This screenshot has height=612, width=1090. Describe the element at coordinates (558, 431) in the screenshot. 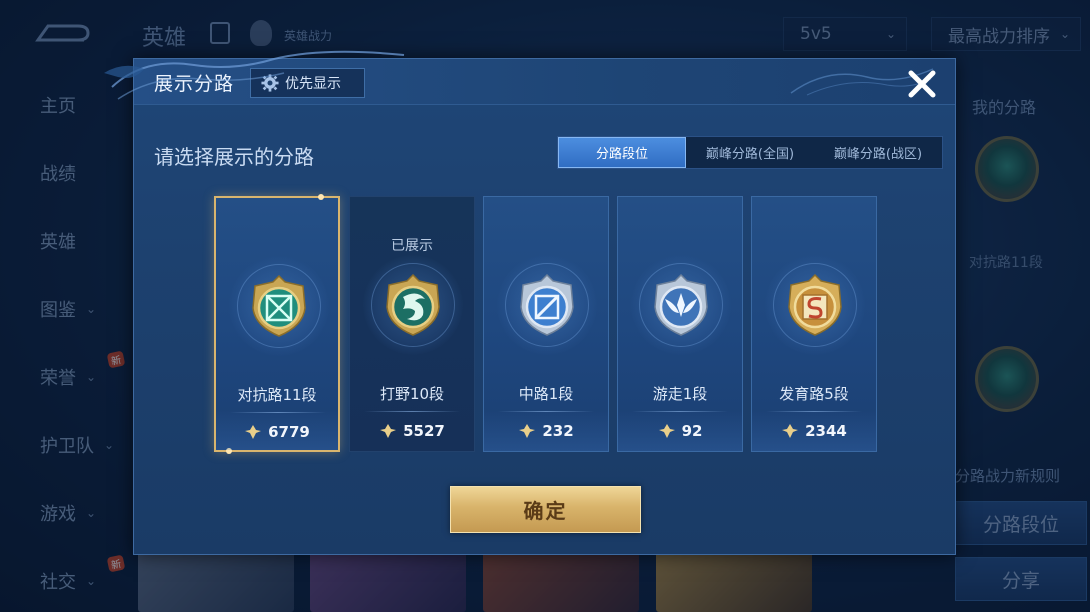

I see `lane-power-value: 232` at that location.